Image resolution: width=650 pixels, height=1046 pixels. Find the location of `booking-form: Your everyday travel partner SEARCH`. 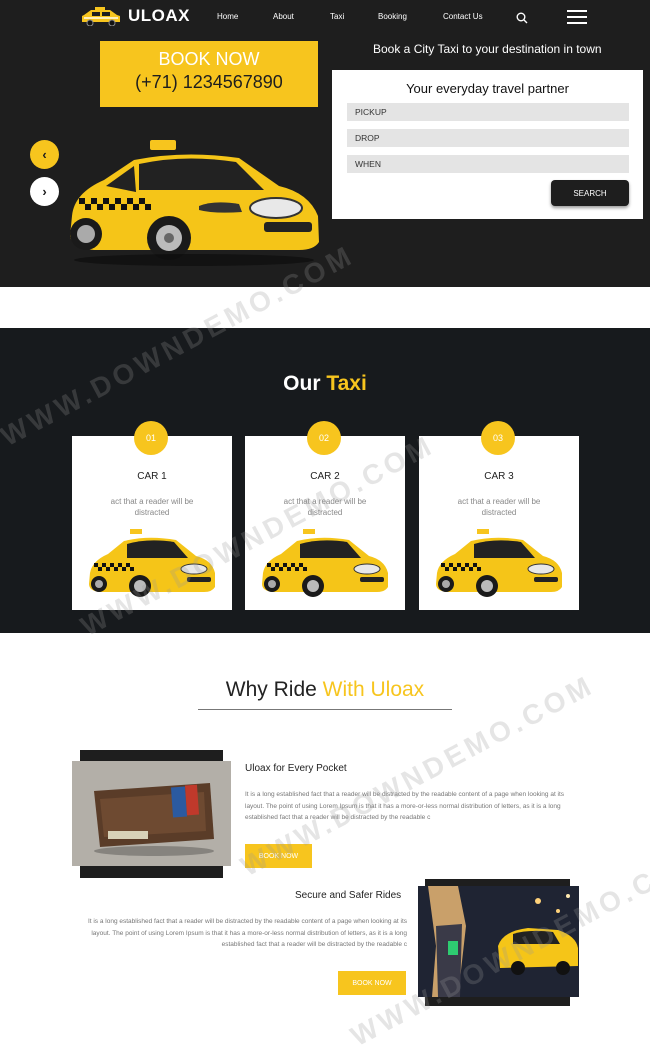

booking-form: Your everyday travel partner SEARCH is located at coordinates (487, 144).